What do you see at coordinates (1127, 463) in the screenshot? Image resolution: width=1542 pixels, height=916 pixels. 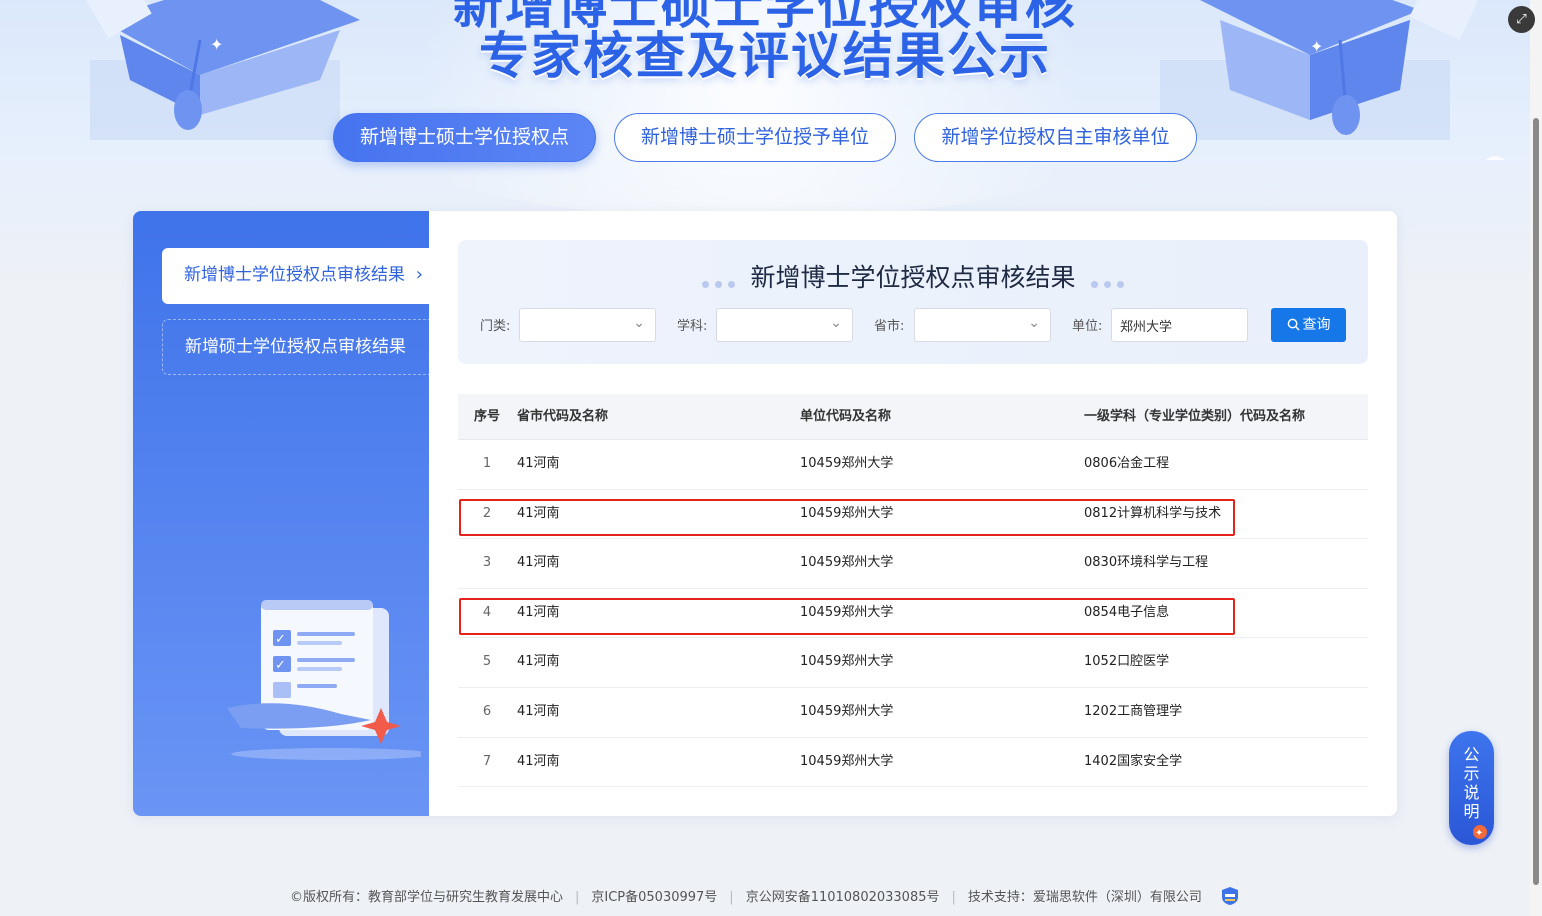 I see `row-subject: 0806冶金工程` at bounding box center [1127, 463].